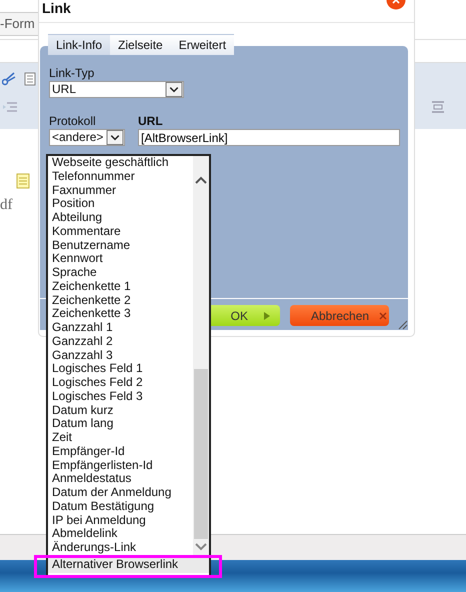 This screenshot has height=592, width=466. Describe the element at coordinates (9, 79) in the screenshot. I see `scissors-icon` at that location.